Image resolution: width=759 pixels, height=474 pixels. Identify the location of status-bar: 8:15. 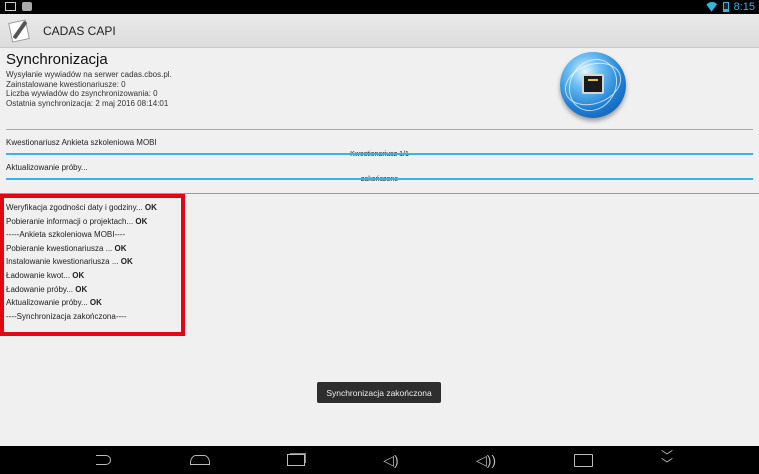
(379, 7).